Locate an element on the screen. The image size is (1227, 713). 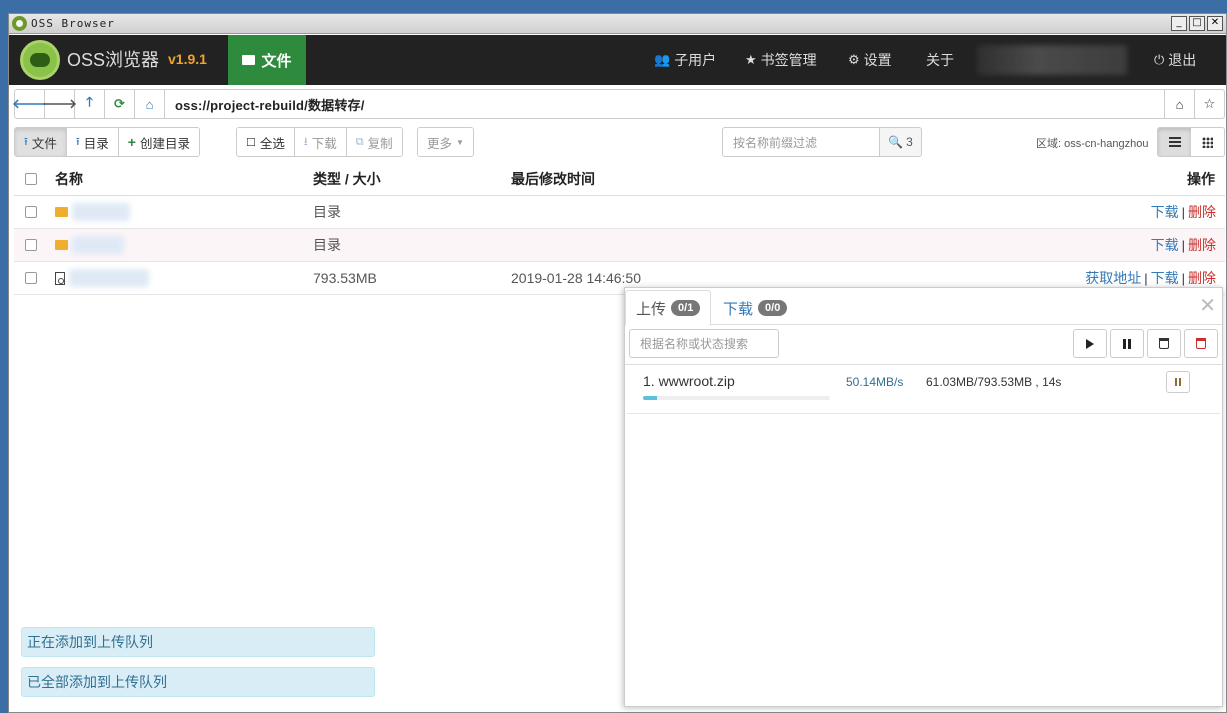
upload-file-label: 文件 is located at coordinates (44, 143).